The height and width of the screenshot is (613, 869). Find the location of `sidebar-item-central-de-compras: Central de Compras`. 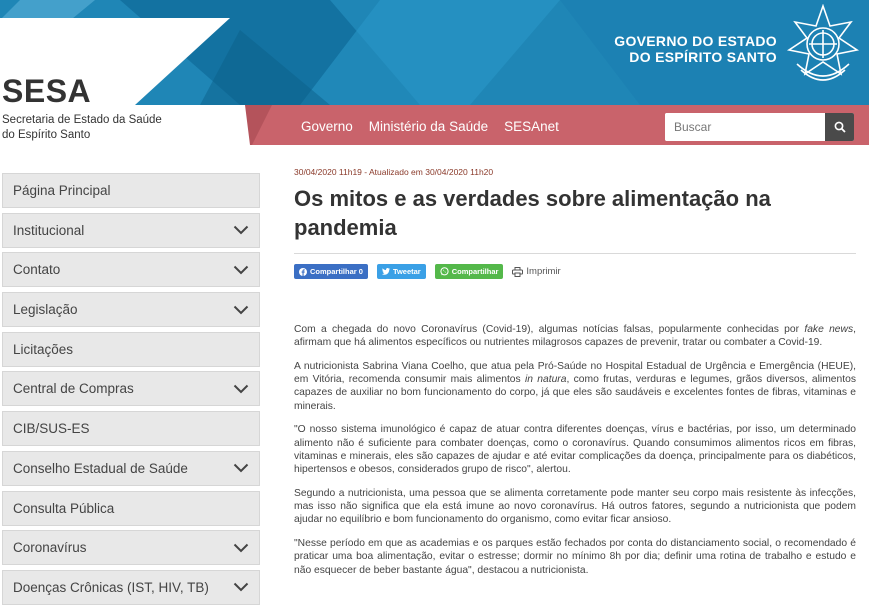

sidebar-item-central-de-compras: Central de Compras is located at coordinates (131, 389).